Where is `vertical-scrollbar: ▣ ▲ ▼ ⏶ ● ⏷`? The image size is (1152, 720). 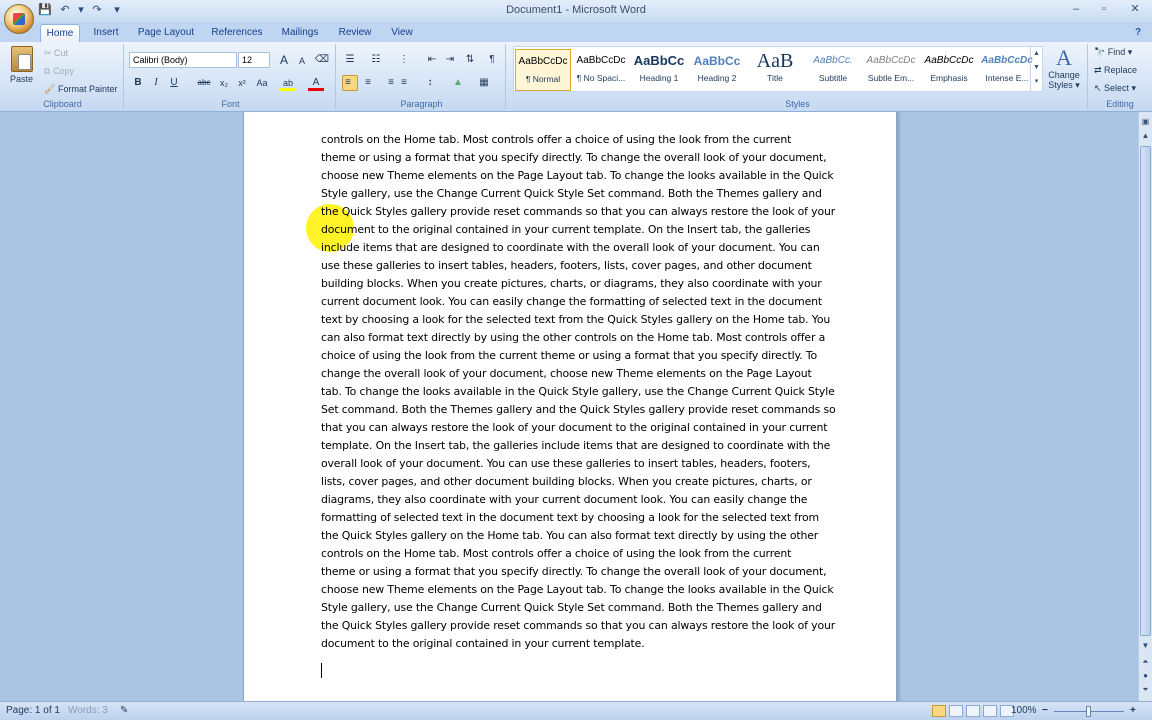
vertical-scrollbar: ▣ ▲ ▼ ⏶ ● ⏷ is located at coordinates (1145, 406).